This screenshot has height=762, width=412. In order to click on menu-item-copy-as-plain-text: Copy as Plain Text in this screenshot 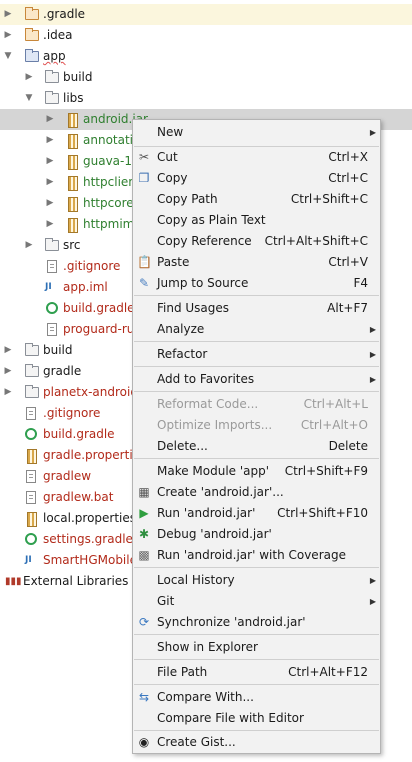, I will do `click(256, 220)`.